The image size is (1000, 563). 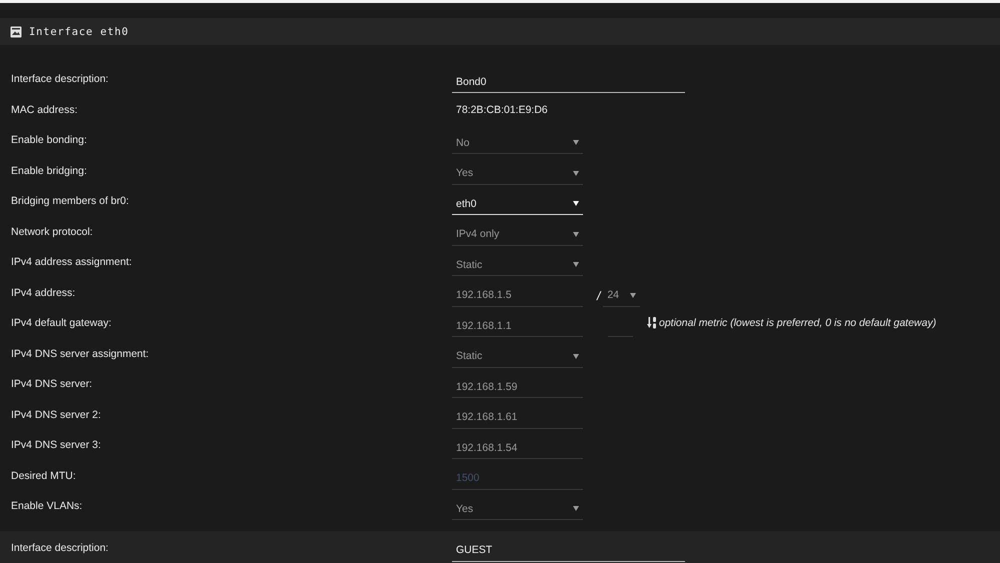 What do you see at coordinates (517, 204) in the screenshot?
I see `dropdown: eth0` at bounding box center [517, 204].